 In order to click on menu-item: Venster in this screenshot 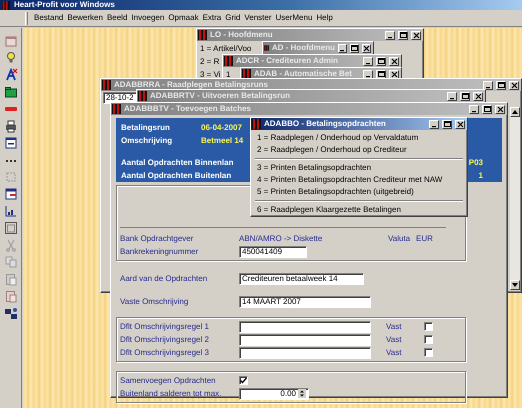, I will do `click(258, 18)`.